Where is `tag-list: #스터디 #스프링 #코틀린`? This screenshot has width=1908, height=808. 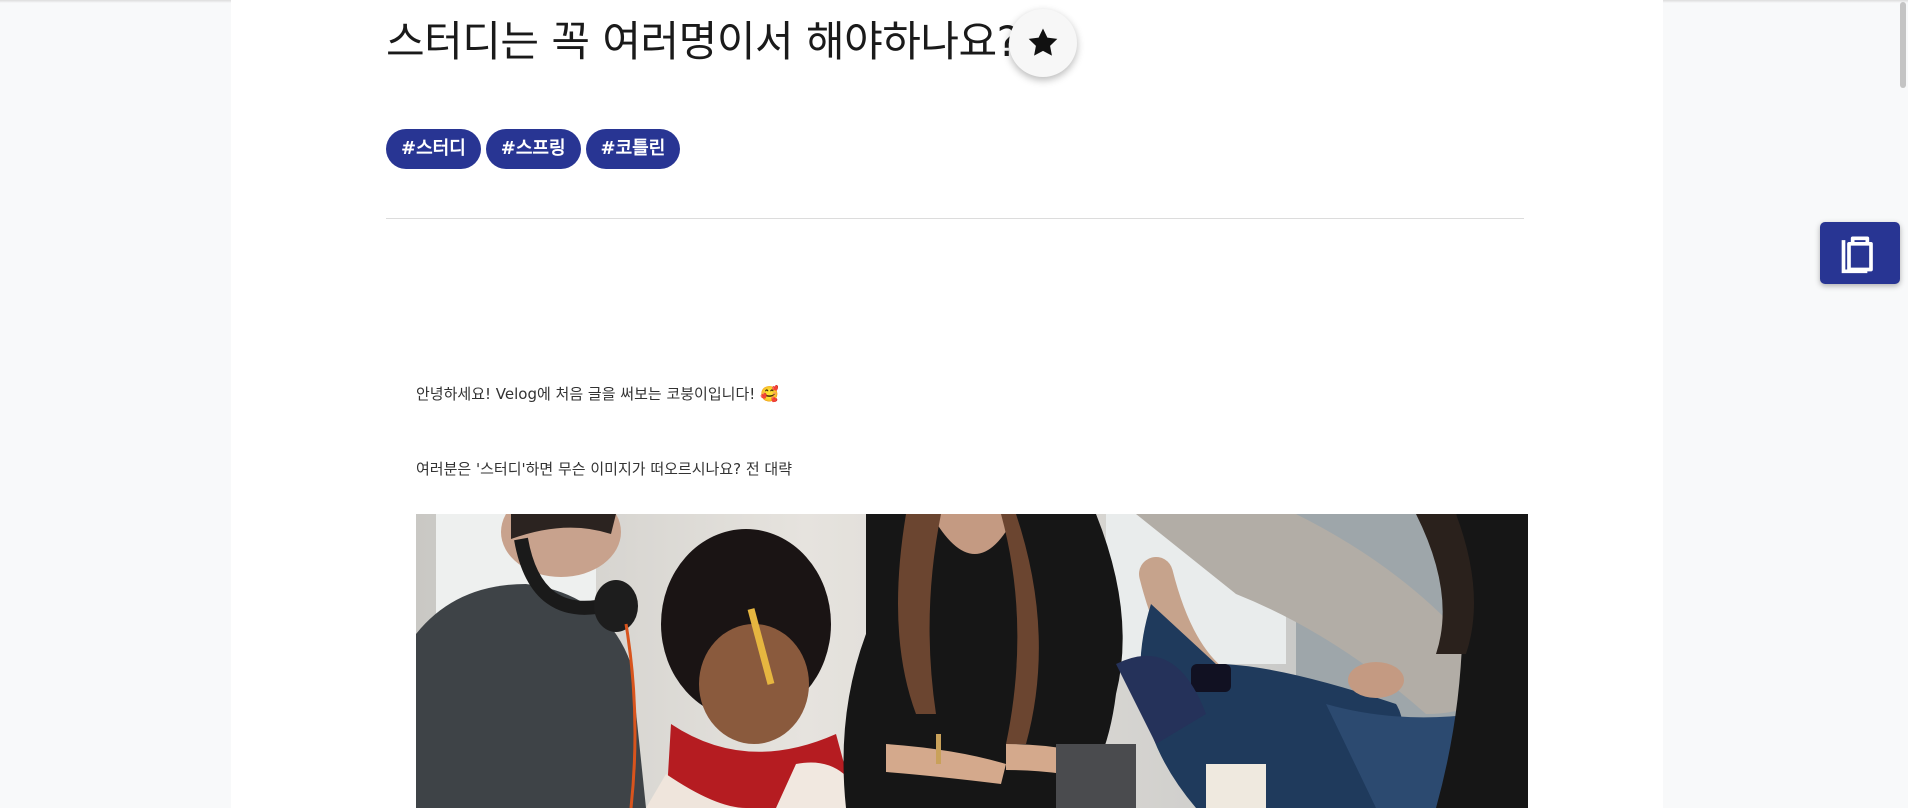 tag-list: #스터디 #스프링 #코틀린 is located at coordinates (533, 149).